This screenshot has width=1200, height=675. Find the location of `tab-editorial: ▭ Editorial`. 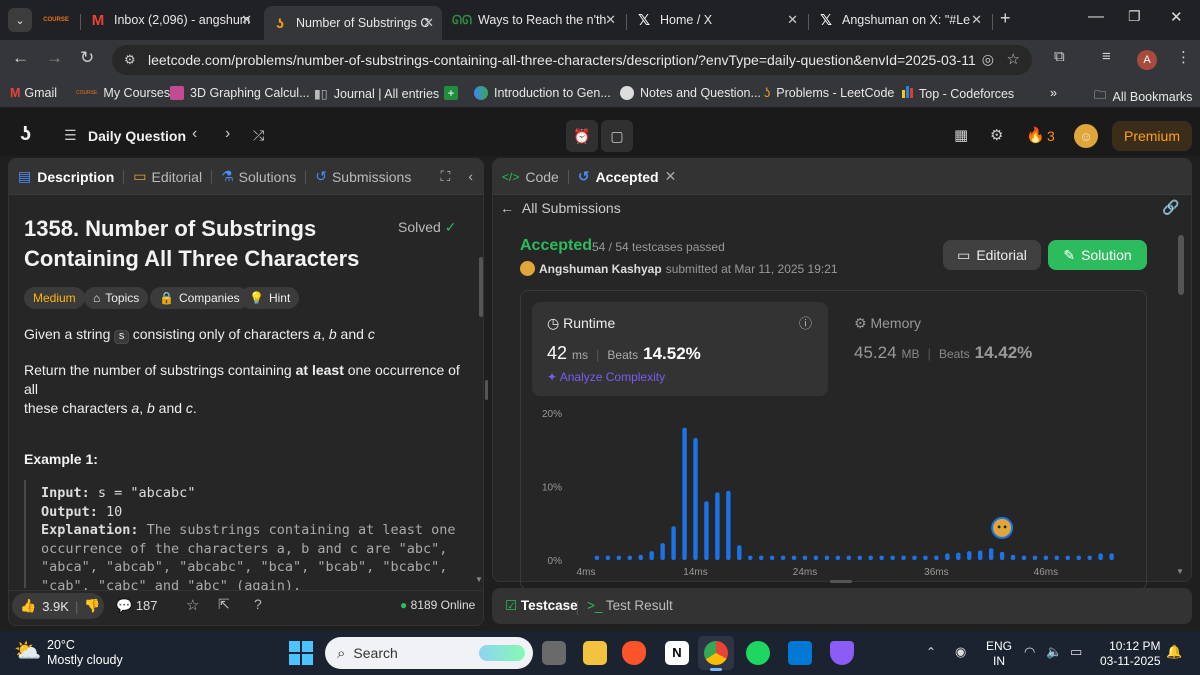

tab-editorial: ▭ Editorial is located at coordinates (167, 176).